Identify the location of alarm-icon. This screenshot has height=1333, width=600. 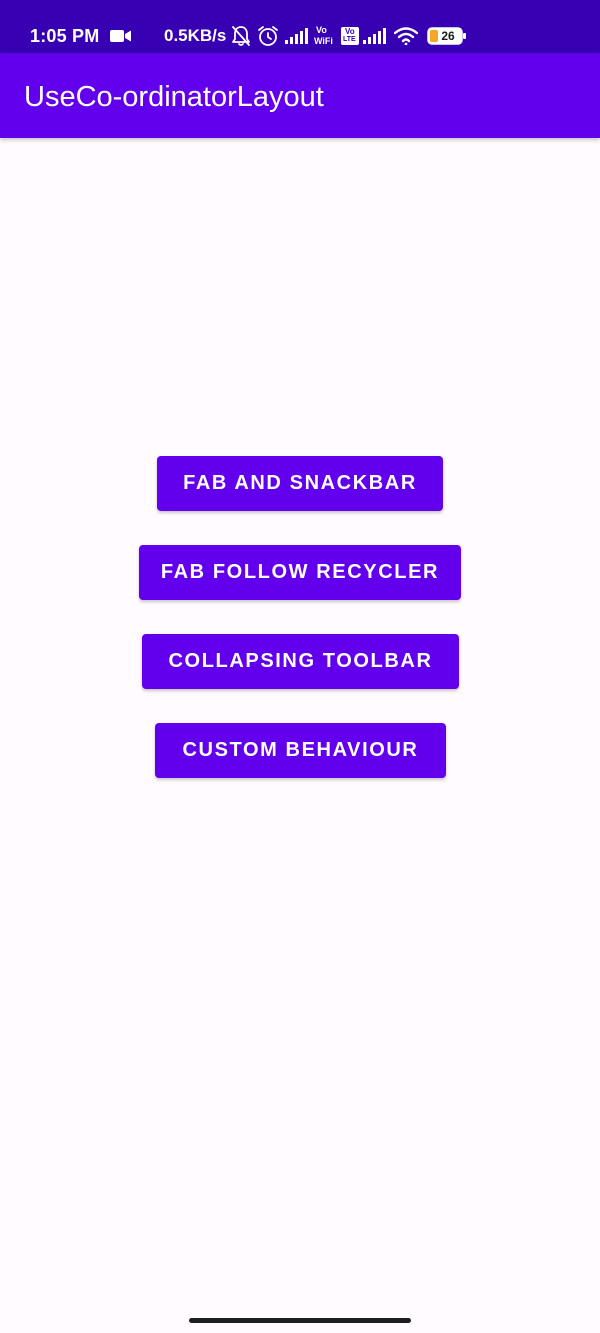
(268, 36).